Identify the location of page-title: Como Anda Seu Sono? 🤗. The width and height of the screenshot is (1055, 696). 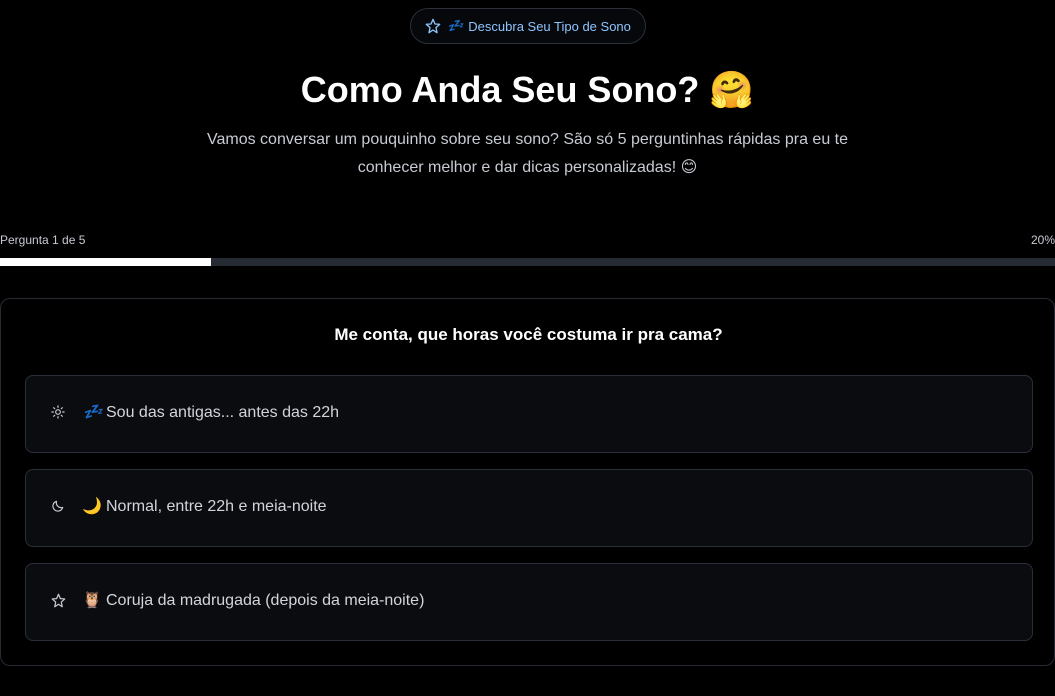
(527, 90).